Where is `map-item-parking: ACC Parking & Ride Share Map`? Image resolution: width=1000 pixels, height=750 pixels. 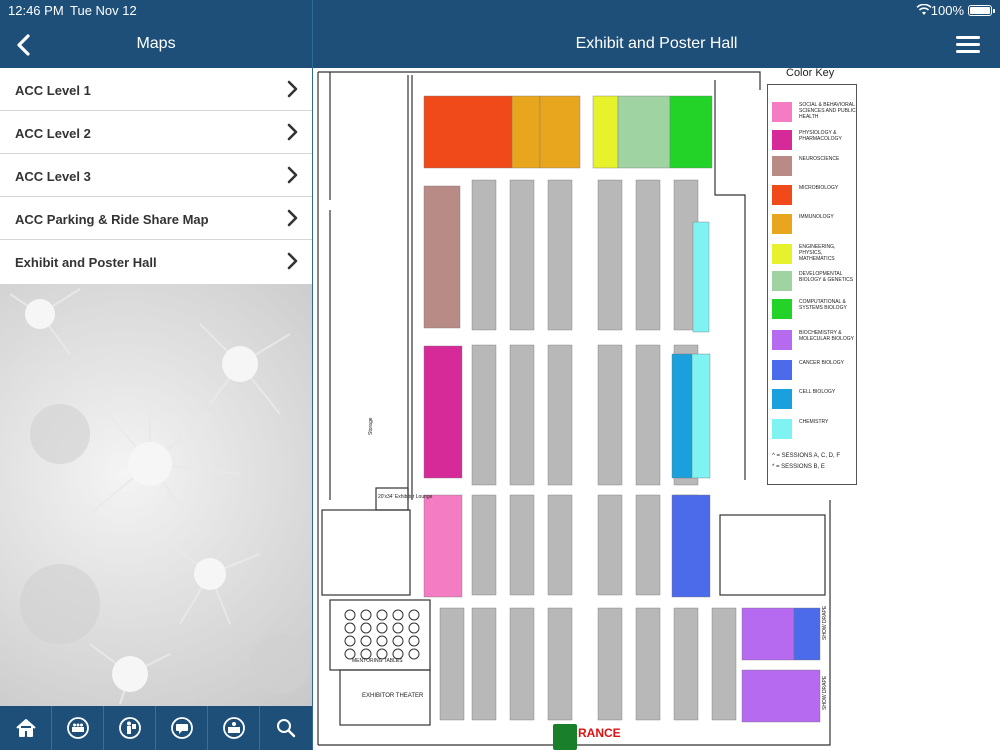 map-item-parking: ACC Parking & Ride Share Map is located at coordinates (156, 218).